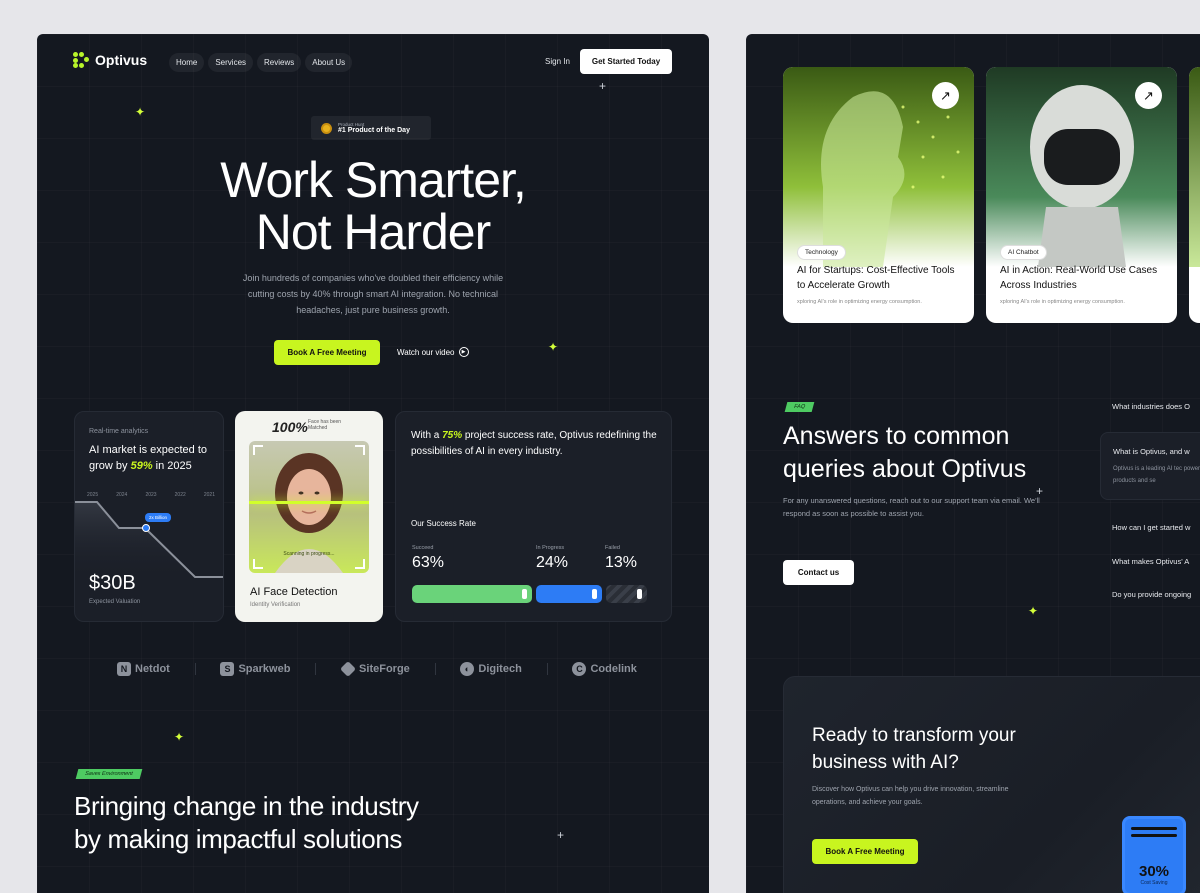  Describe the element at coordinates (423, 548) in the screenshot. I see `stat-label-succeed: Succeed` at that location.